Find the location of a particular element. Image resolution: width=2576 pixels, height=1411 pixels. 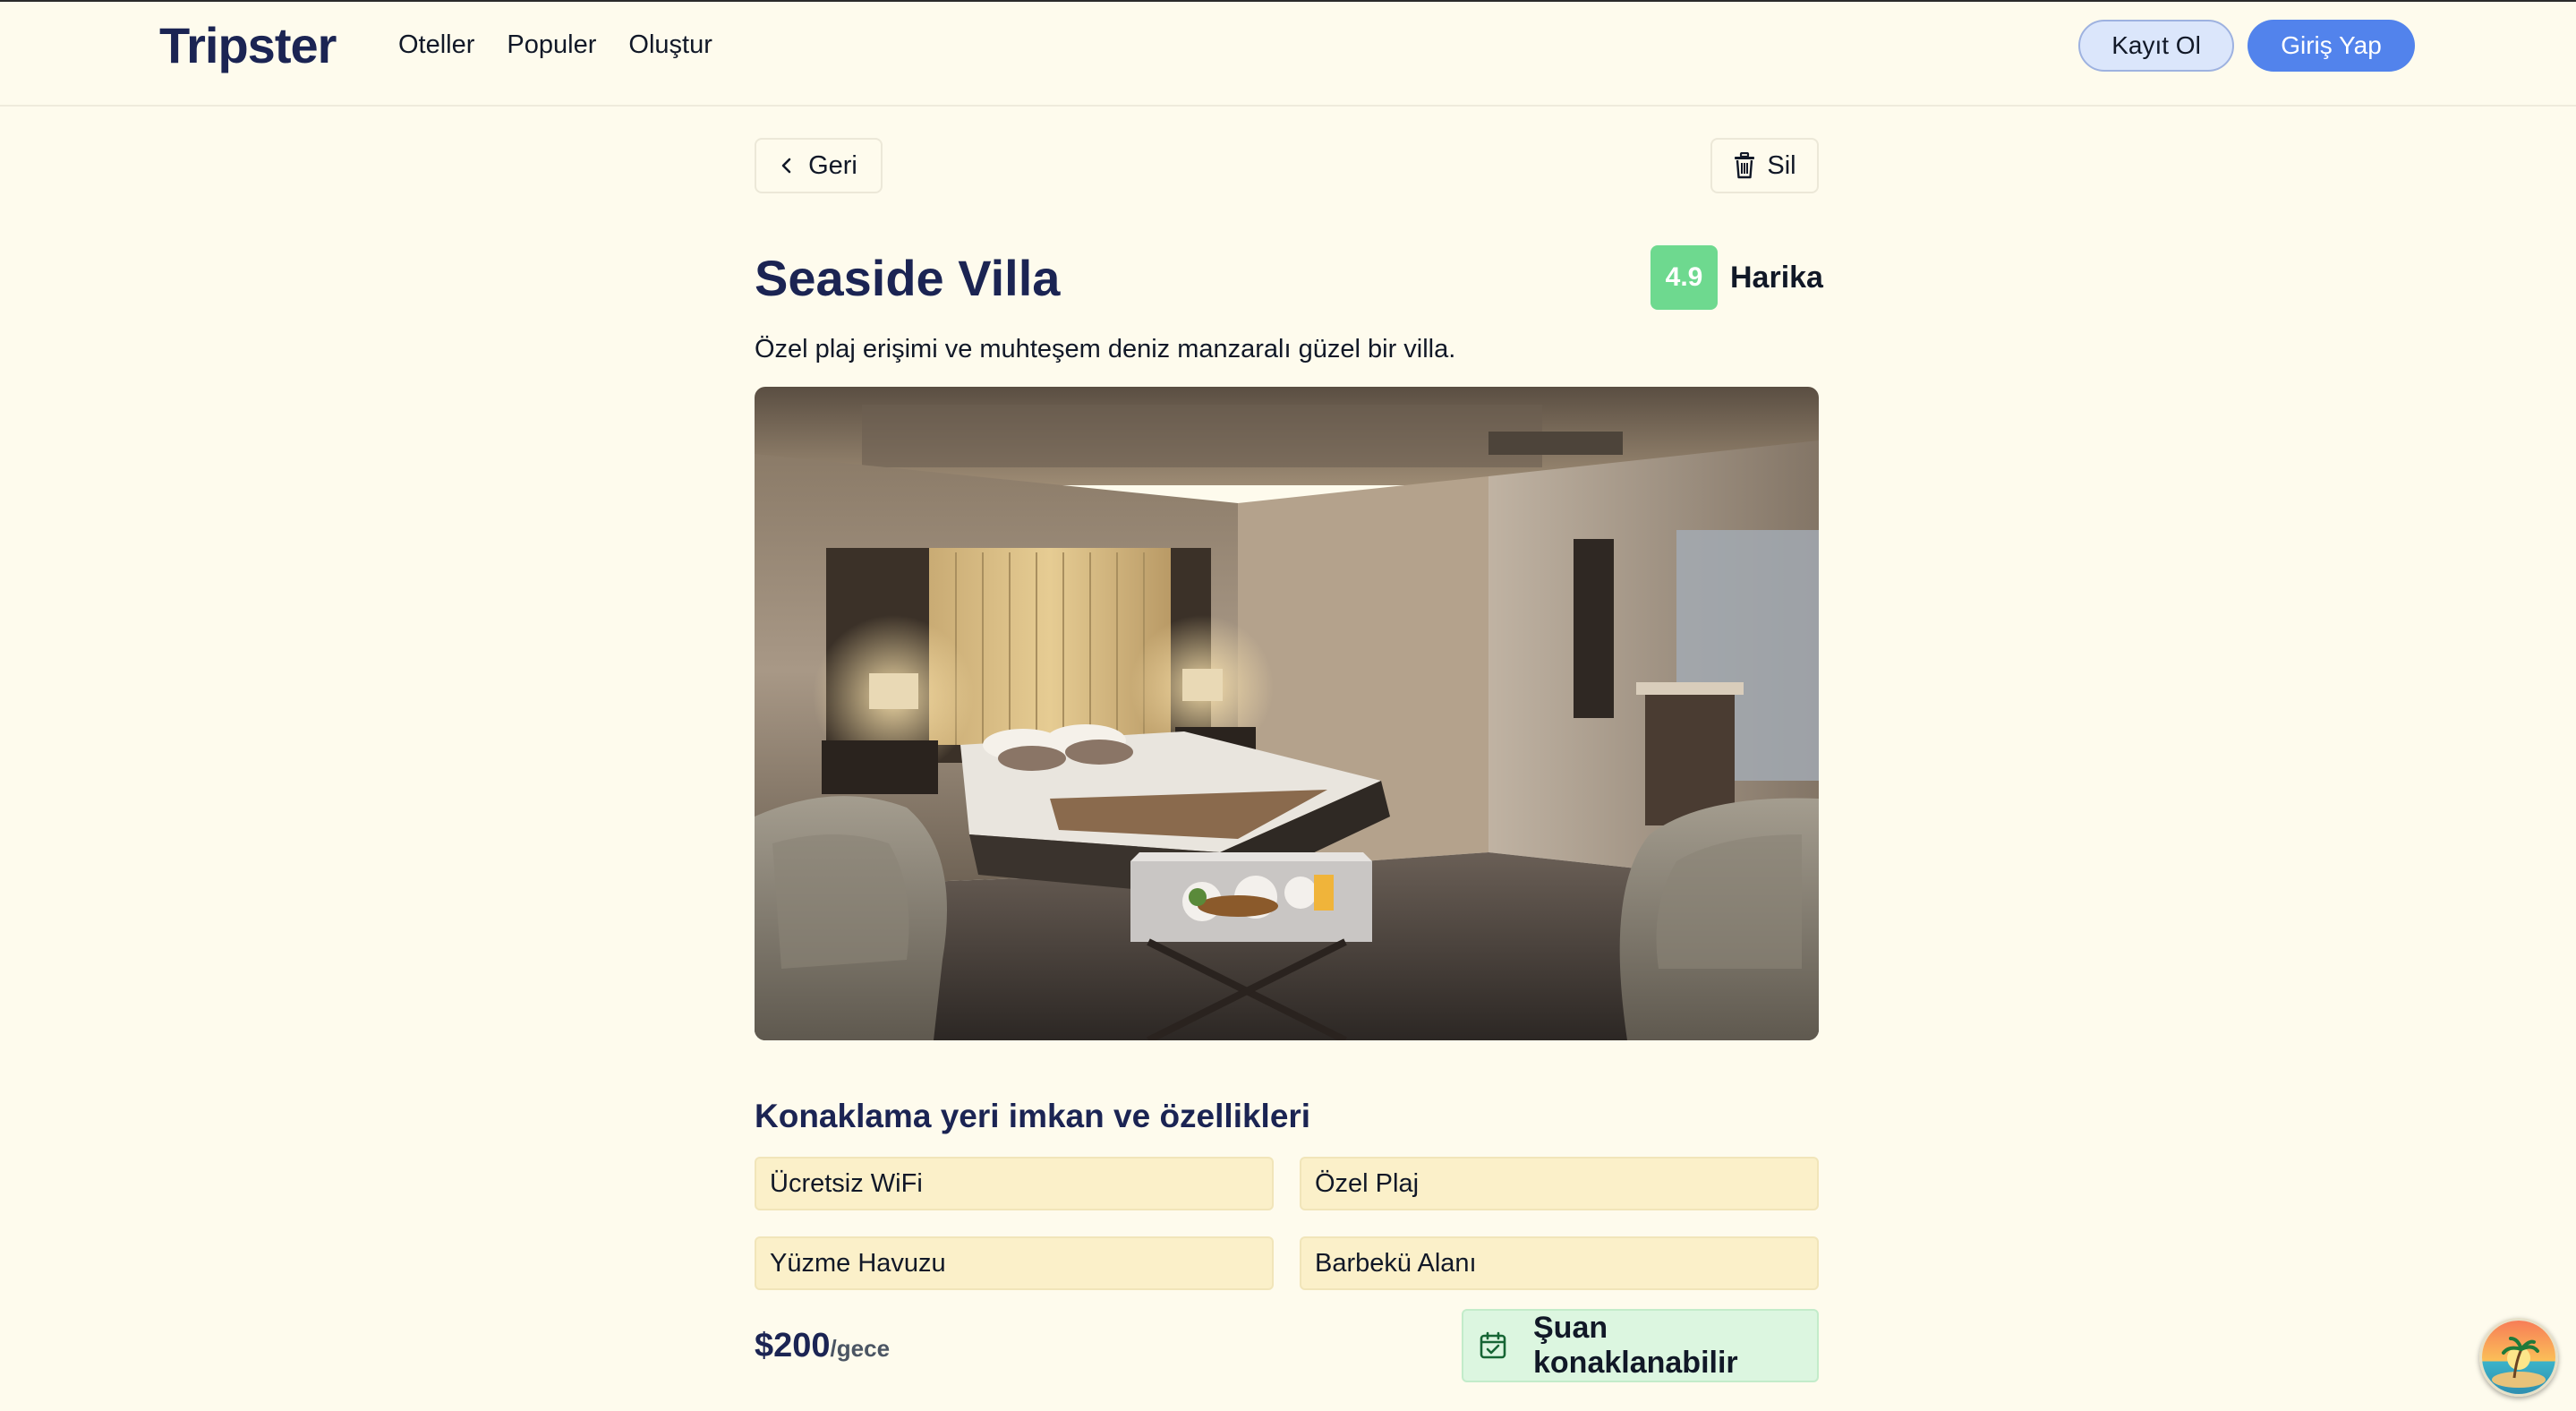

price: $200 /gece is located at coordinates (822, 1346).